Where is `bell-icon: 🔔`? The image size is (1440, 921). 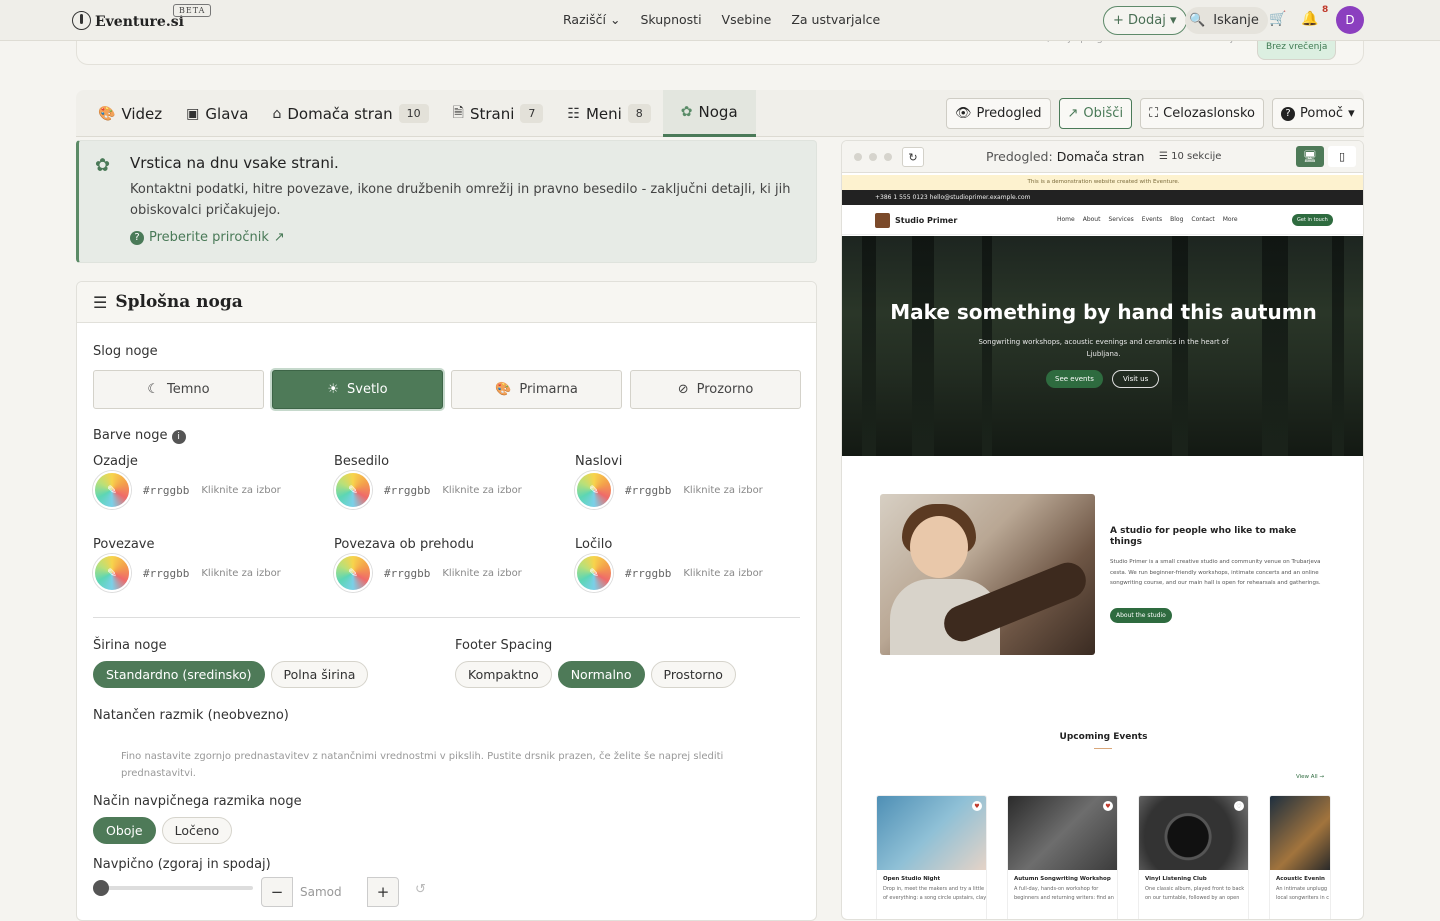 bell-icon: 🔔 is located at coordinates (1309, 19).